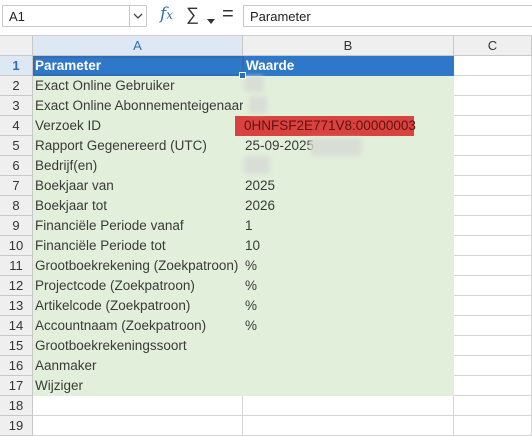  What do you see at coordinates (74, 16) in the screenshot?
I see `name-box: A1` at bounding box center [74, 16].